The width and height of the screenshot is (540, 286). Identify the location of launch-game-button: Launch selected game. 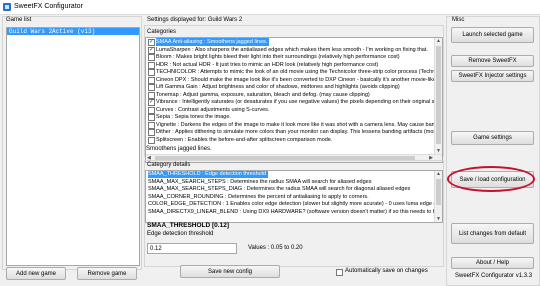
(492, 35).